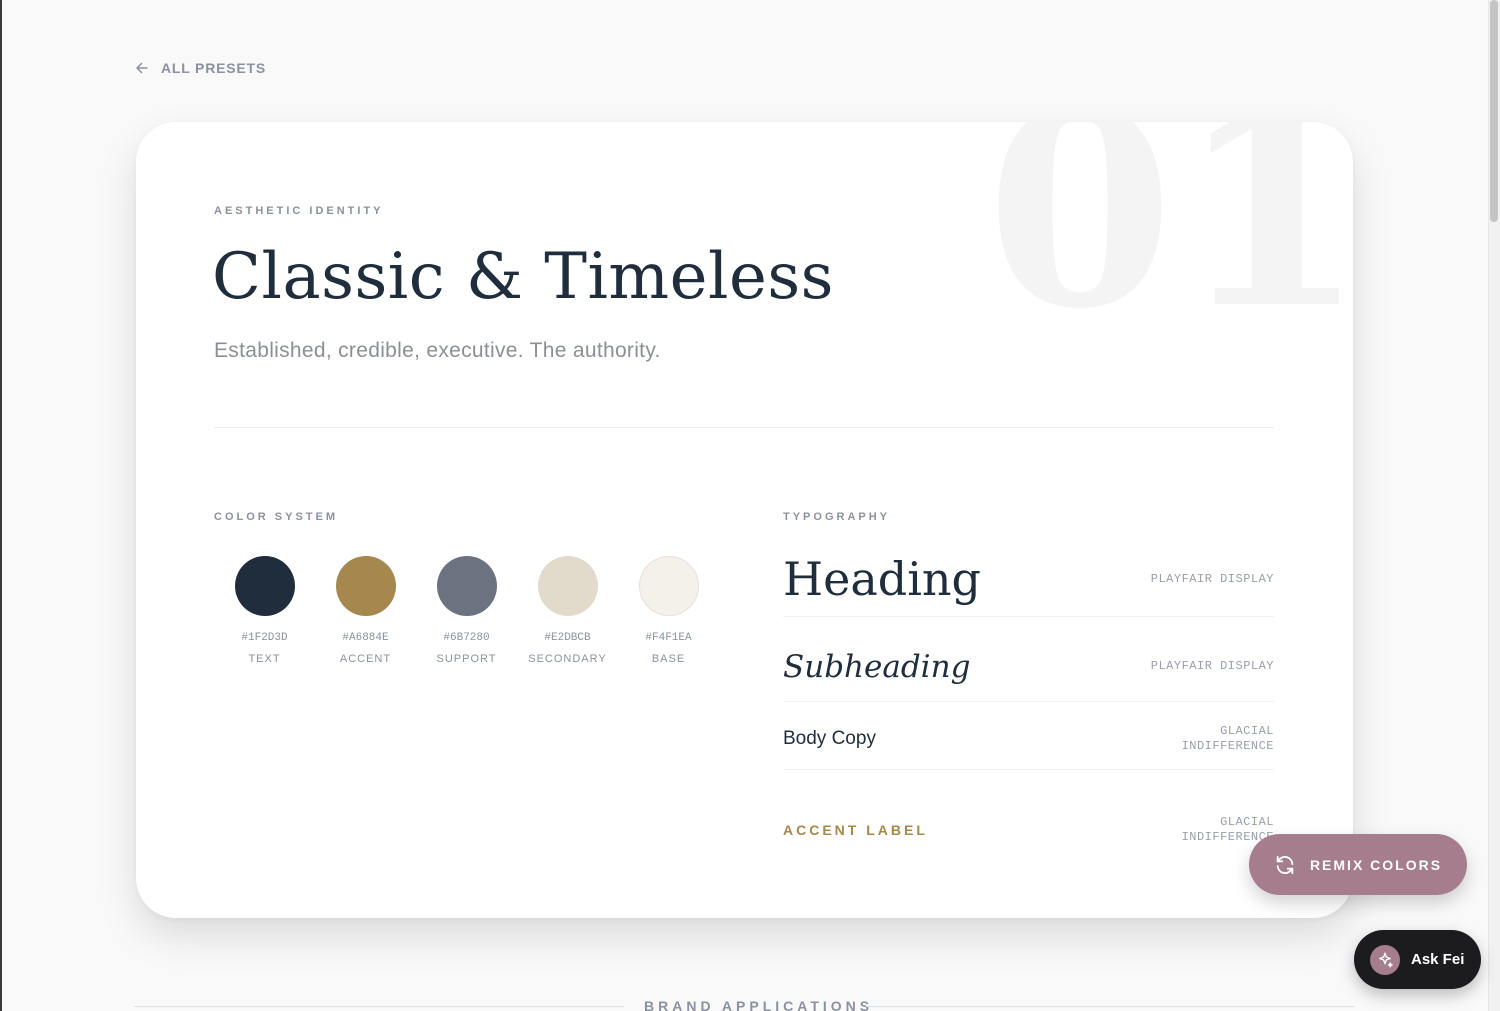 This screenshot has width=1500, height=1011. I want to click on window-left-edge, so click(1, 505).